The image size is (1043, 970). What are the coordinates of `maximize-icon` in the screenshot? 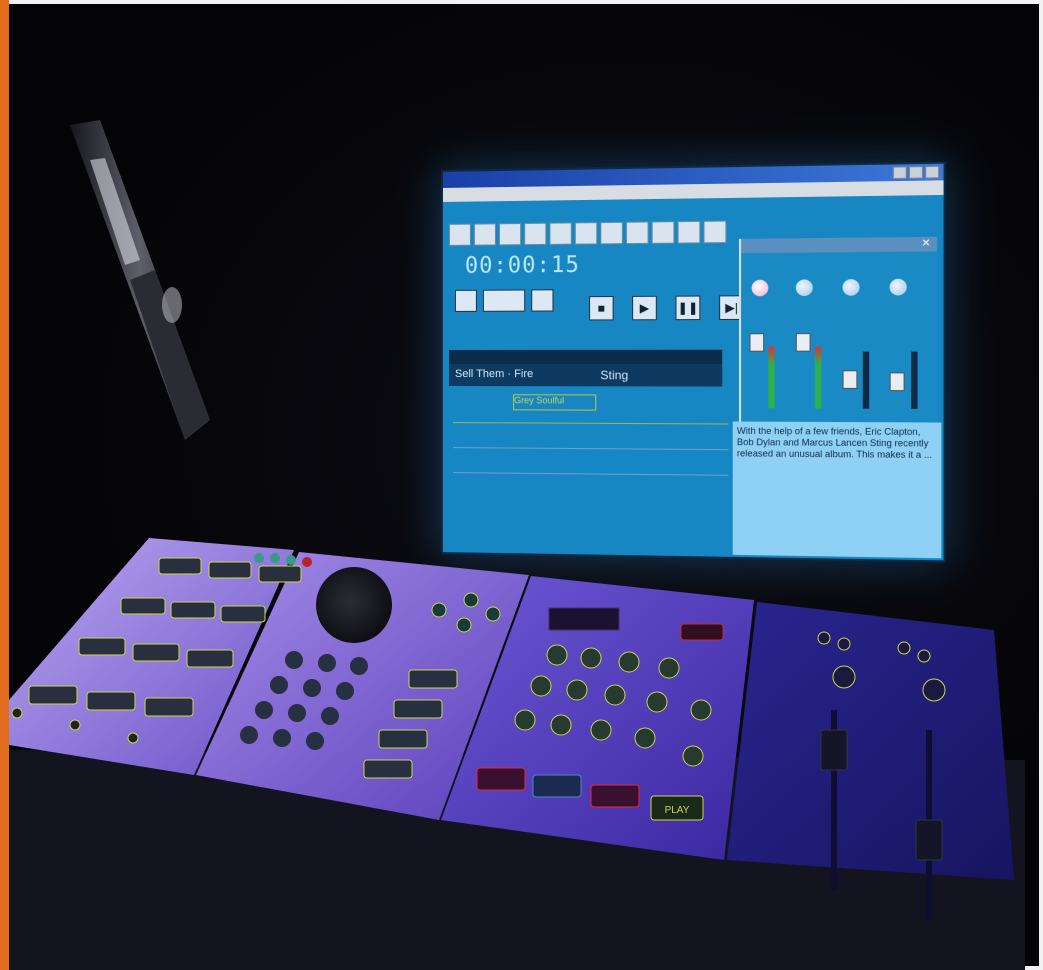 It's located at (916, 172).